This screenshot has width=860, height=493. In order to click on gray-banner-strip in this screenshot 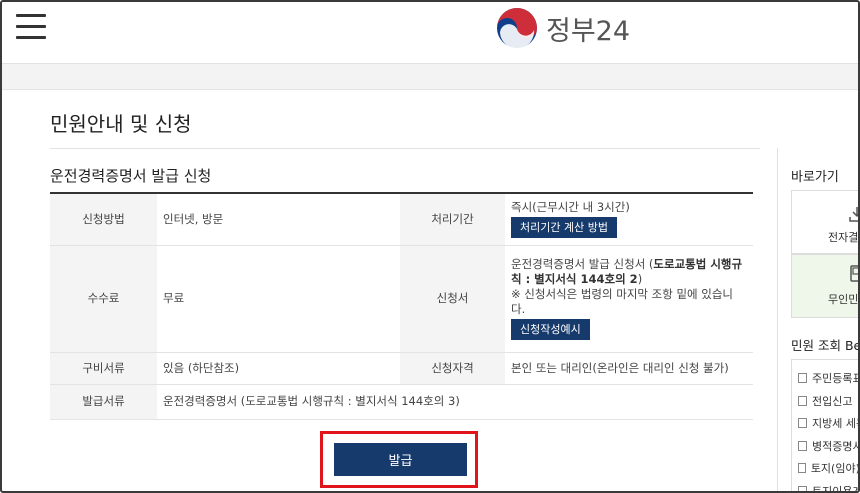, I will do `click(430, 77)`.